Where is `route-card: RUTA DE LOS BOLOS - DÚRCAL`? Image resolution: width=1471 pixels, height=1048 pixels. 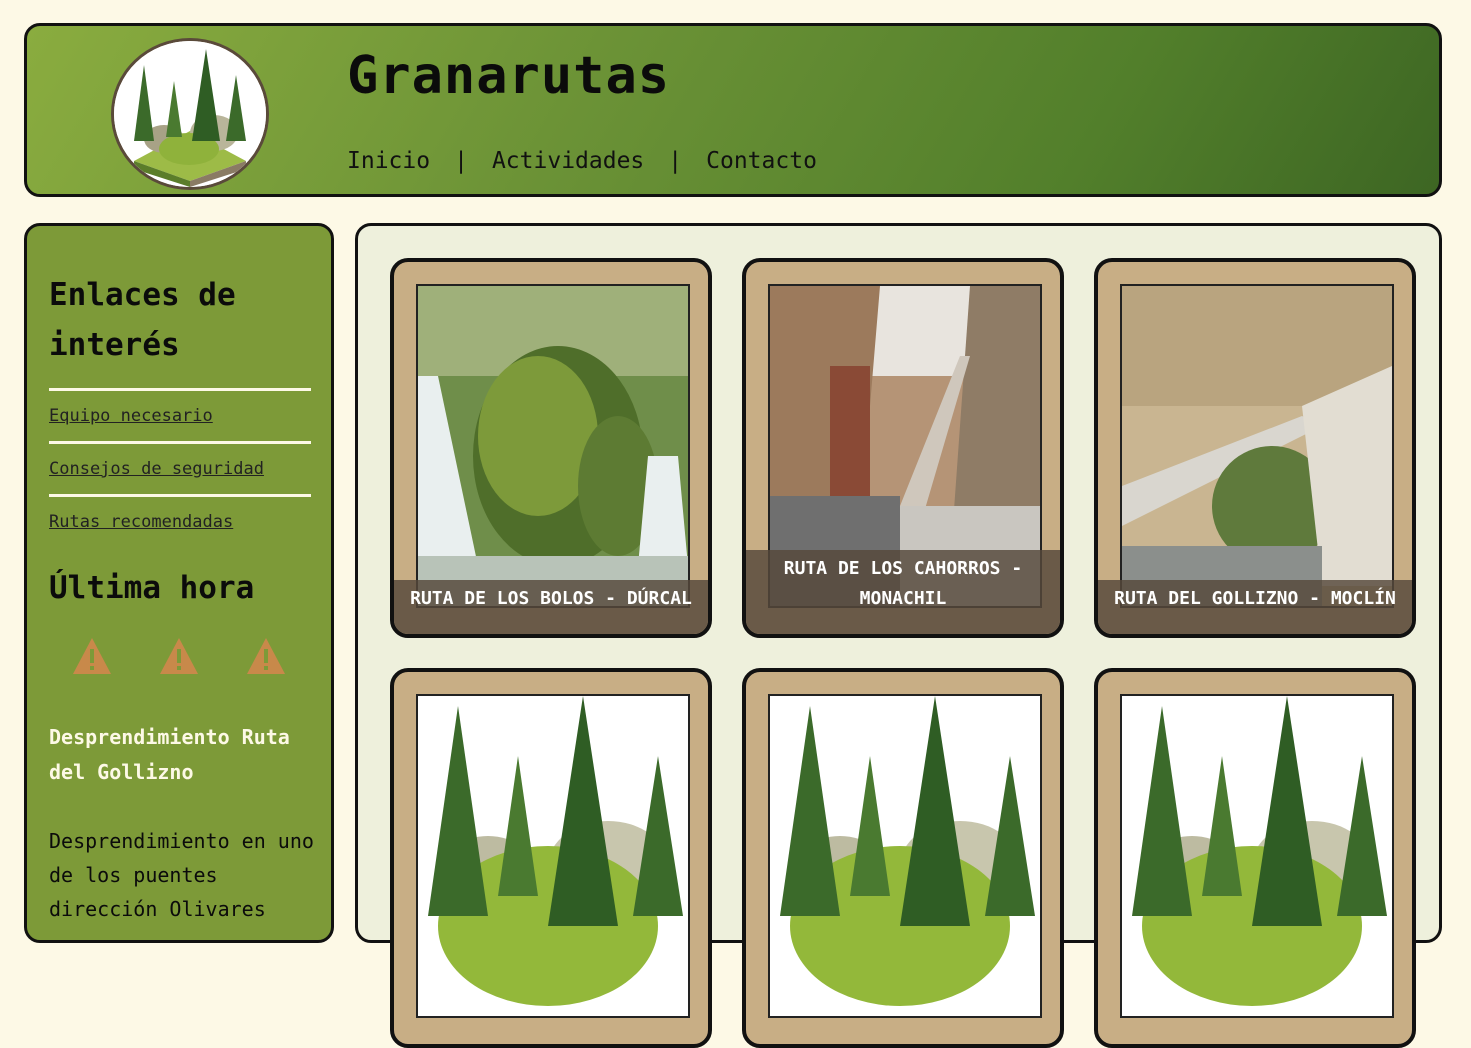 route-card: RUTA DE LOS BOLOS - DÚRCAL is located at coordinates (551, 448).